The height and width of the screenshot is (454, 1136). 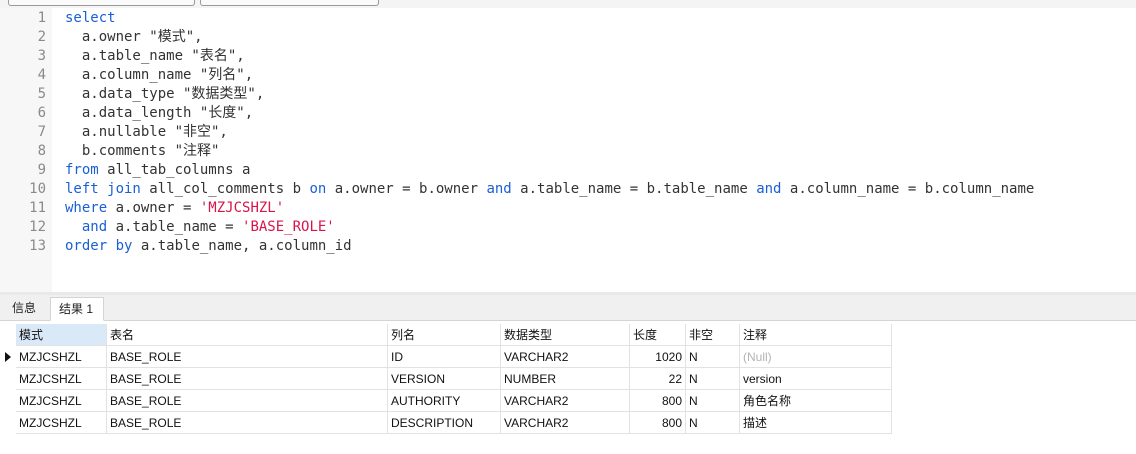 I want to click on code-line: 3 a.table_name "表名",, so click(x=568, y=56).